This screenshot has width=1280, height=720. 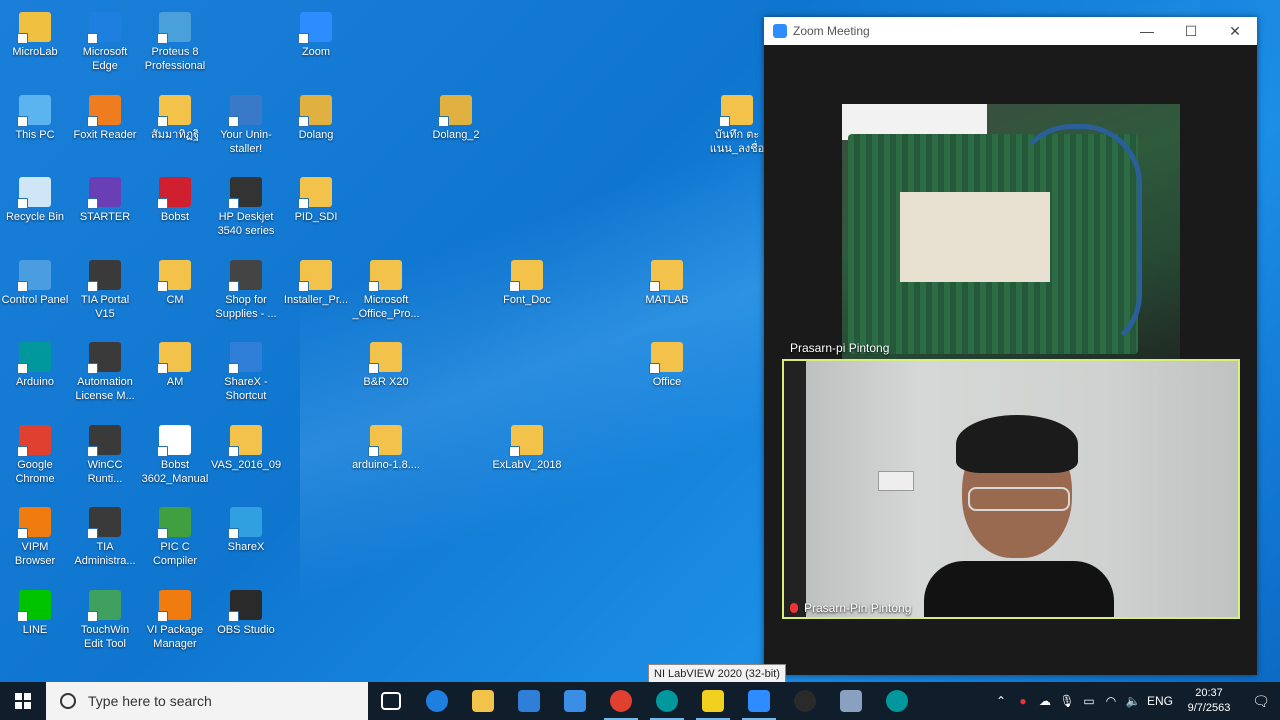 What do you see at coordinates (246, 527) in the screenshot?
I see `desktop-icon: ShareX` at bounding box center [246, 527].